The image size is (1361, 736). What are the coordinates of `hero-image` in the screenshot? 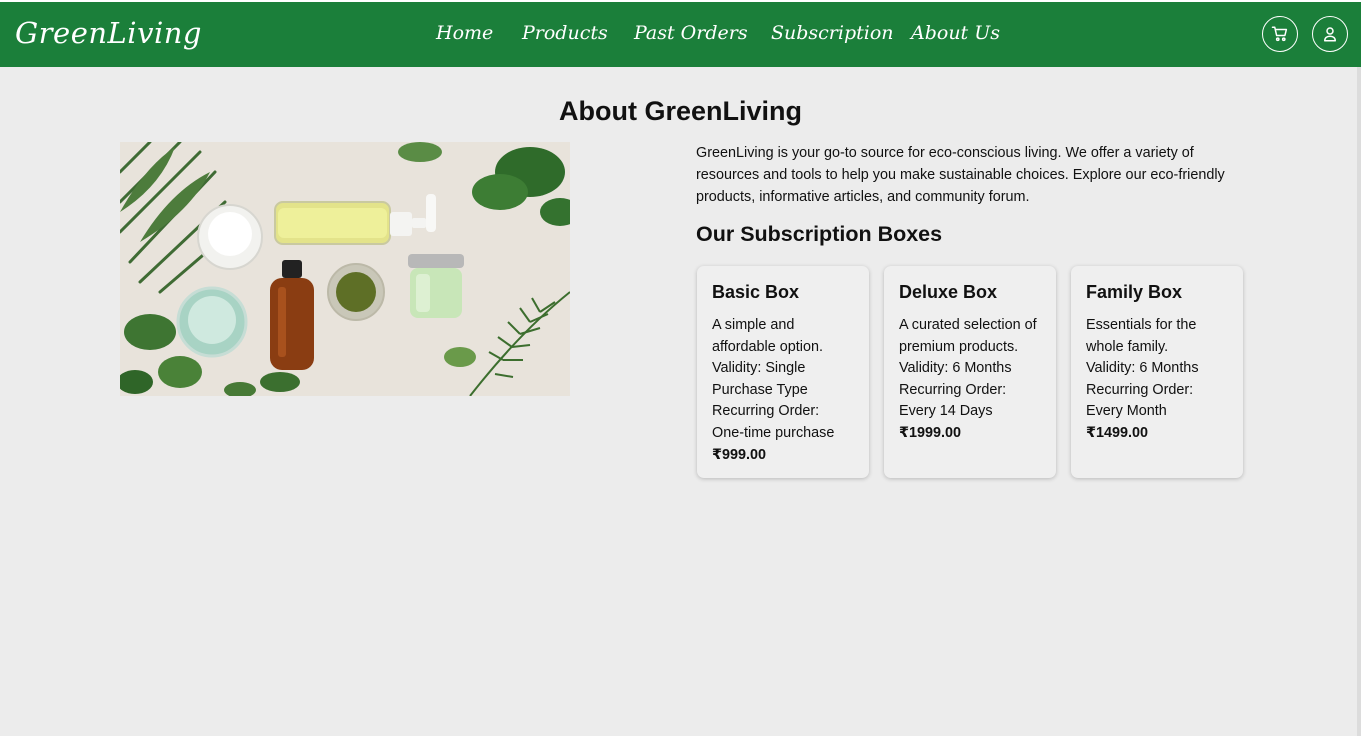 It's located at (345, 269).